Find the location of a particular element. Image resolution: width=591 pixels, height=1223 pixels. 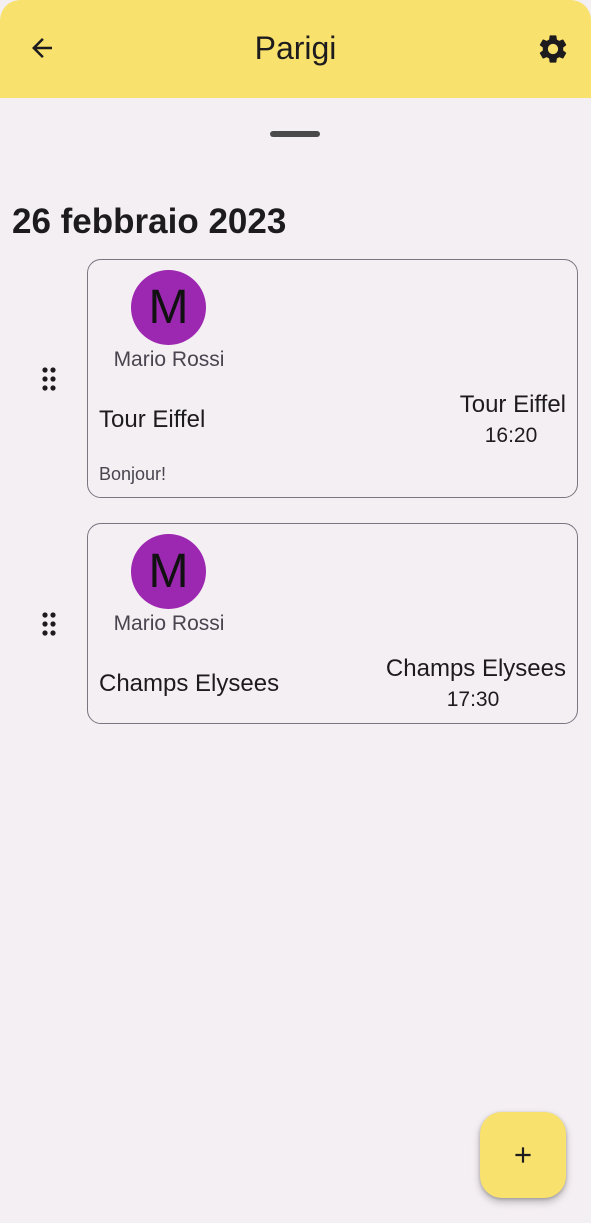

entry-time: 16:20 is located at coordinates (511, 435).